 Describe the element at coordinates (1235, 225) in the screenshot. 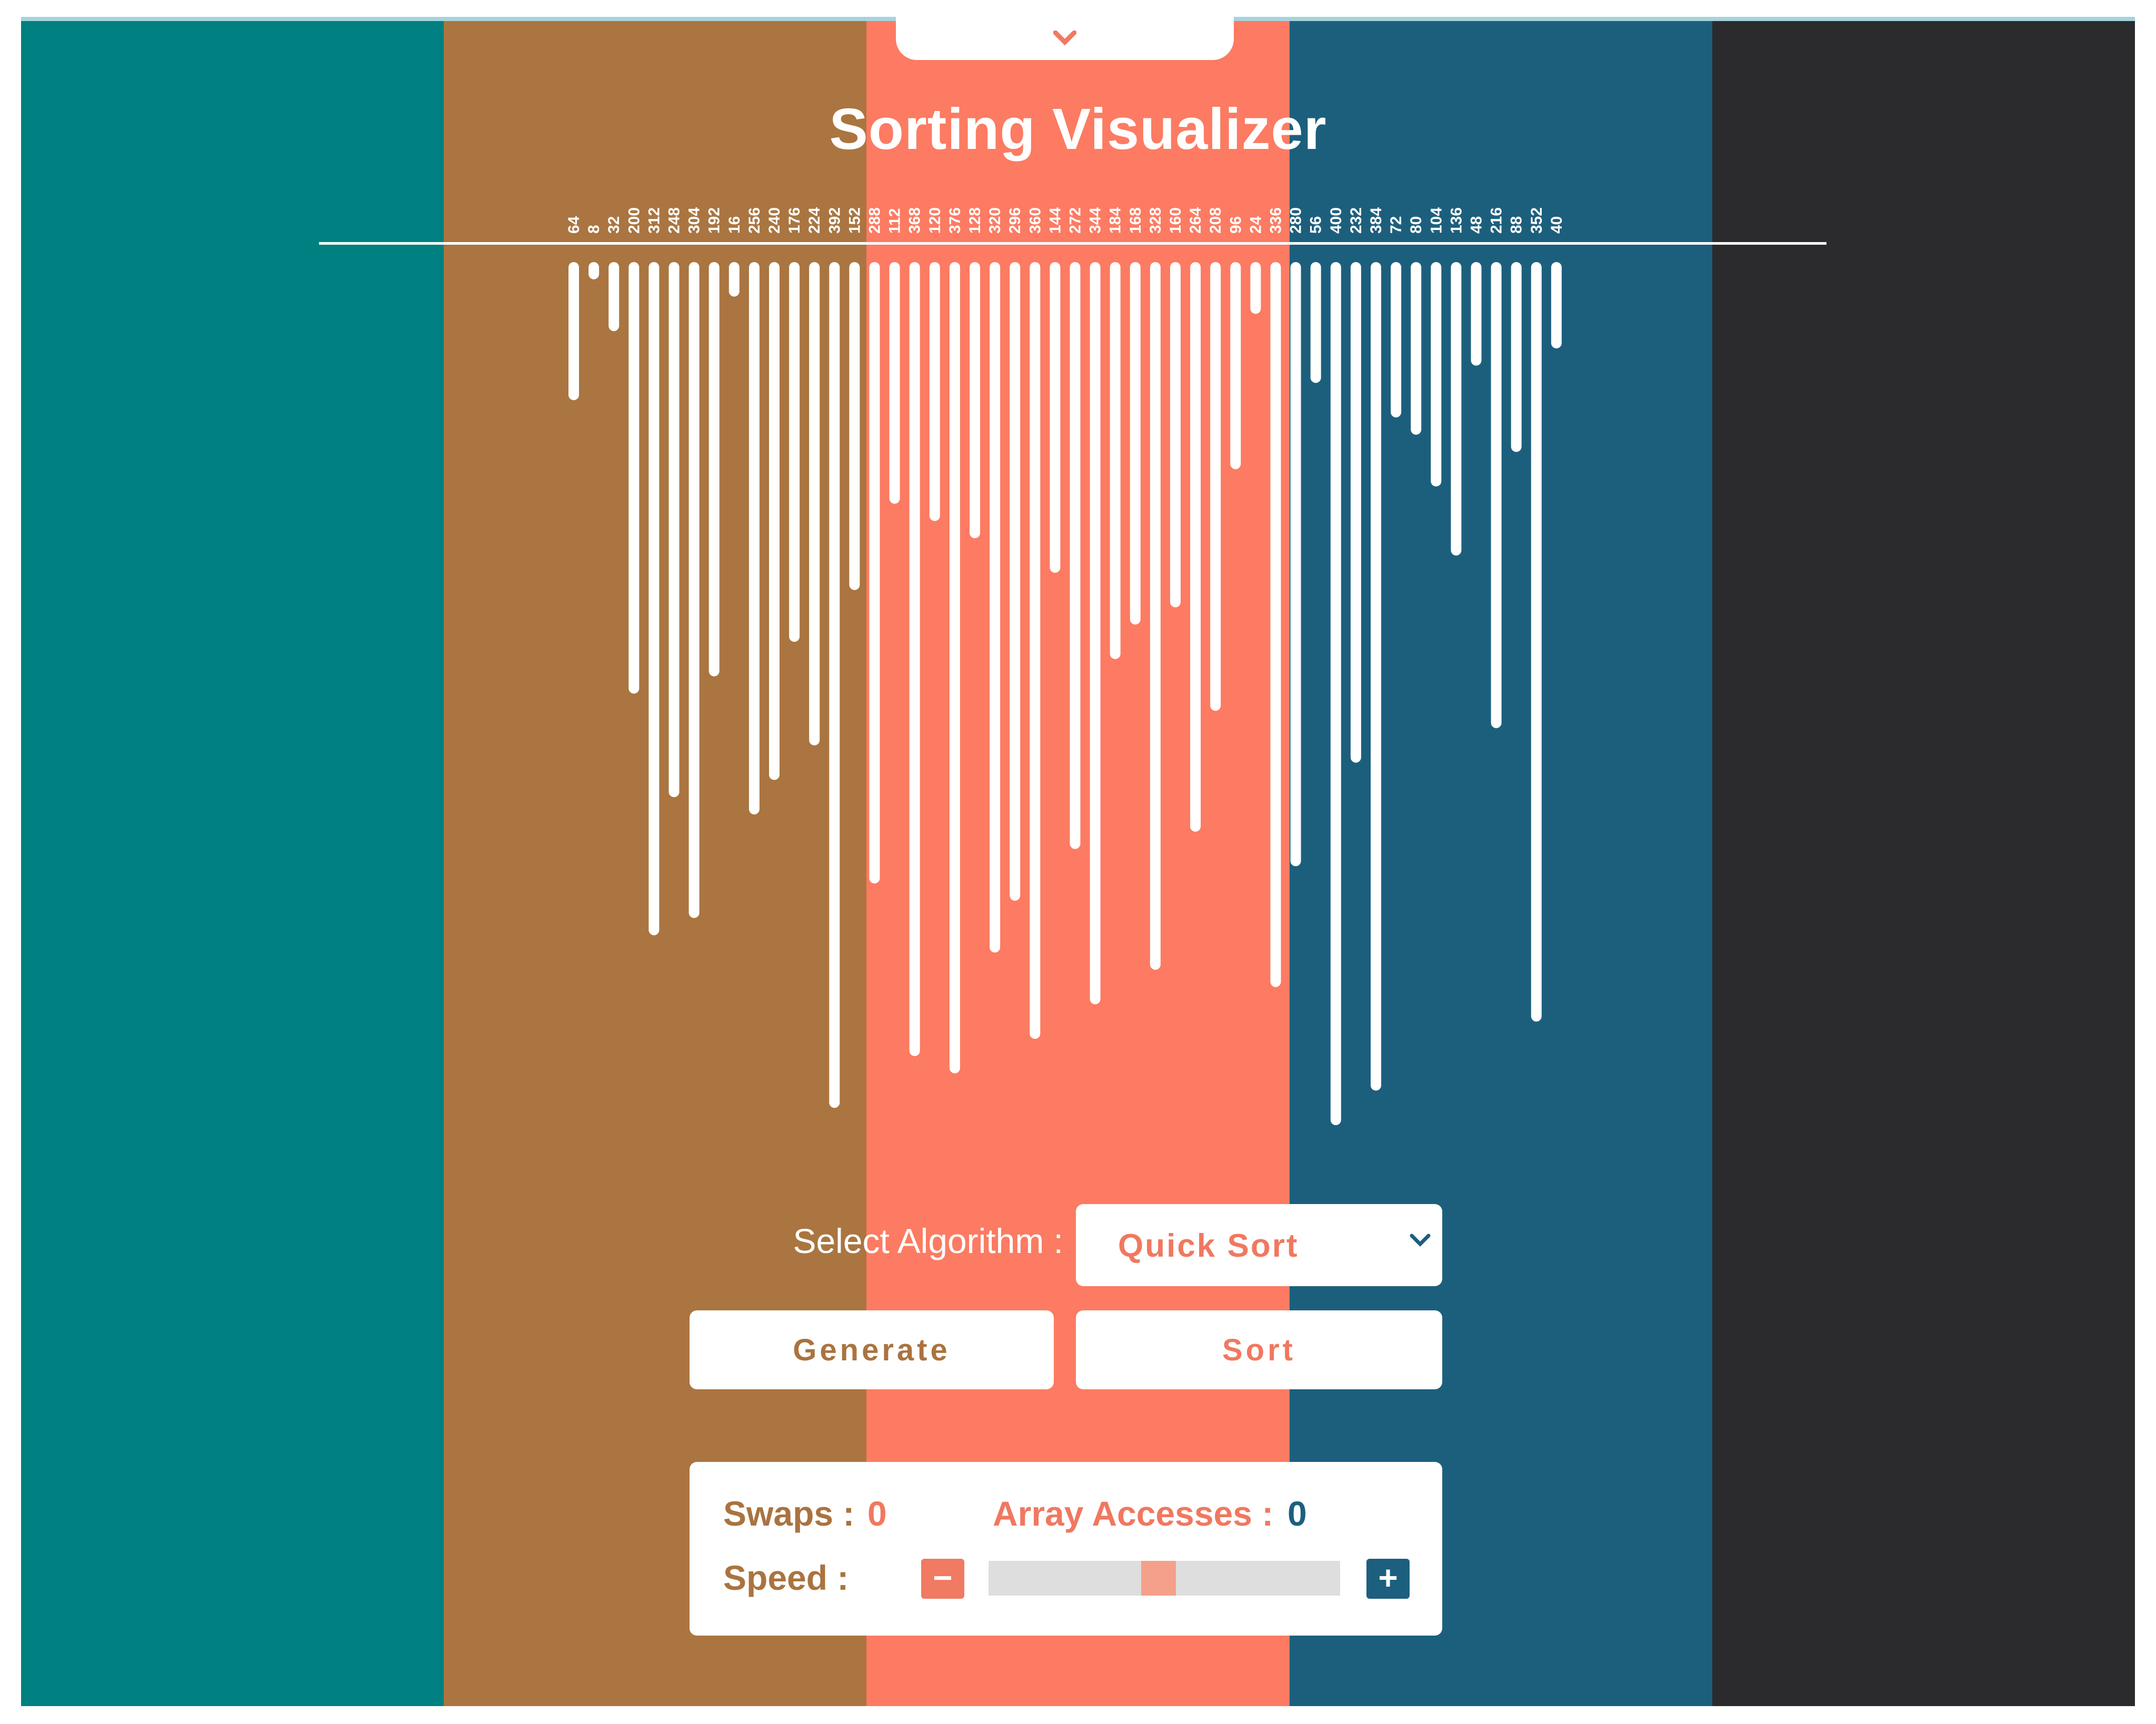

I see `tick-label: 96` at that location.